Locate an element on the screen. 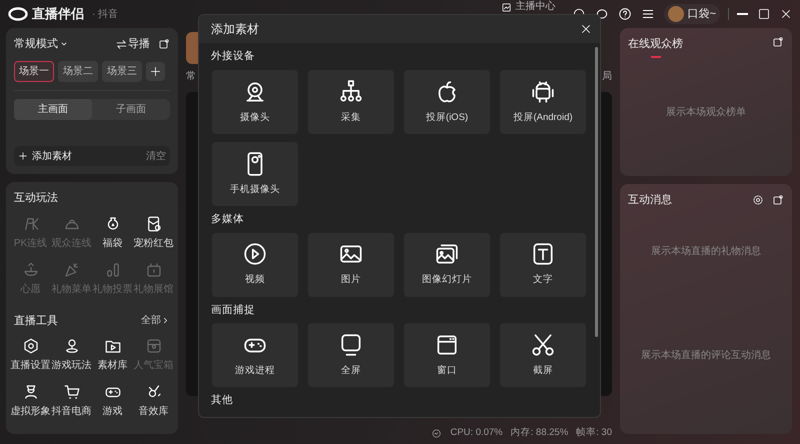 The width and height of the screenshot is (800, 444). chevron-right-icon is located at coordinates (165, 321).